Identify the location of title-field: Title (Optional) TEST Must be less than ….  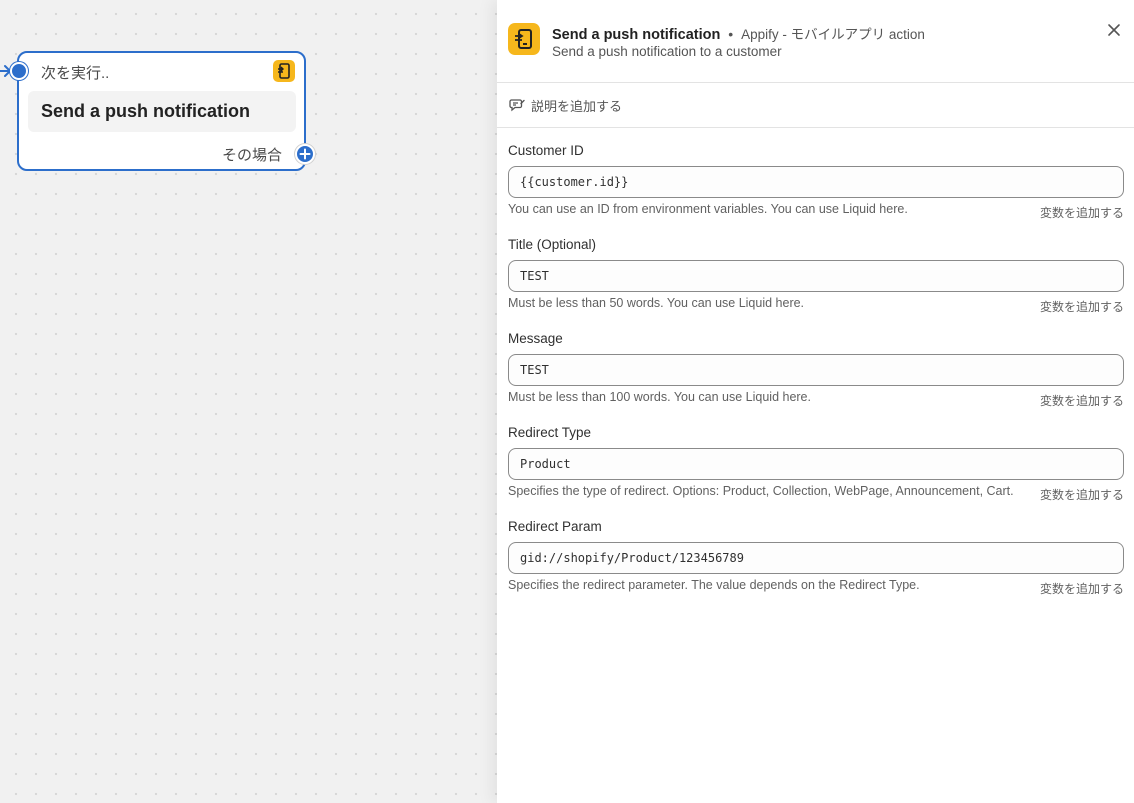
(816, 276).